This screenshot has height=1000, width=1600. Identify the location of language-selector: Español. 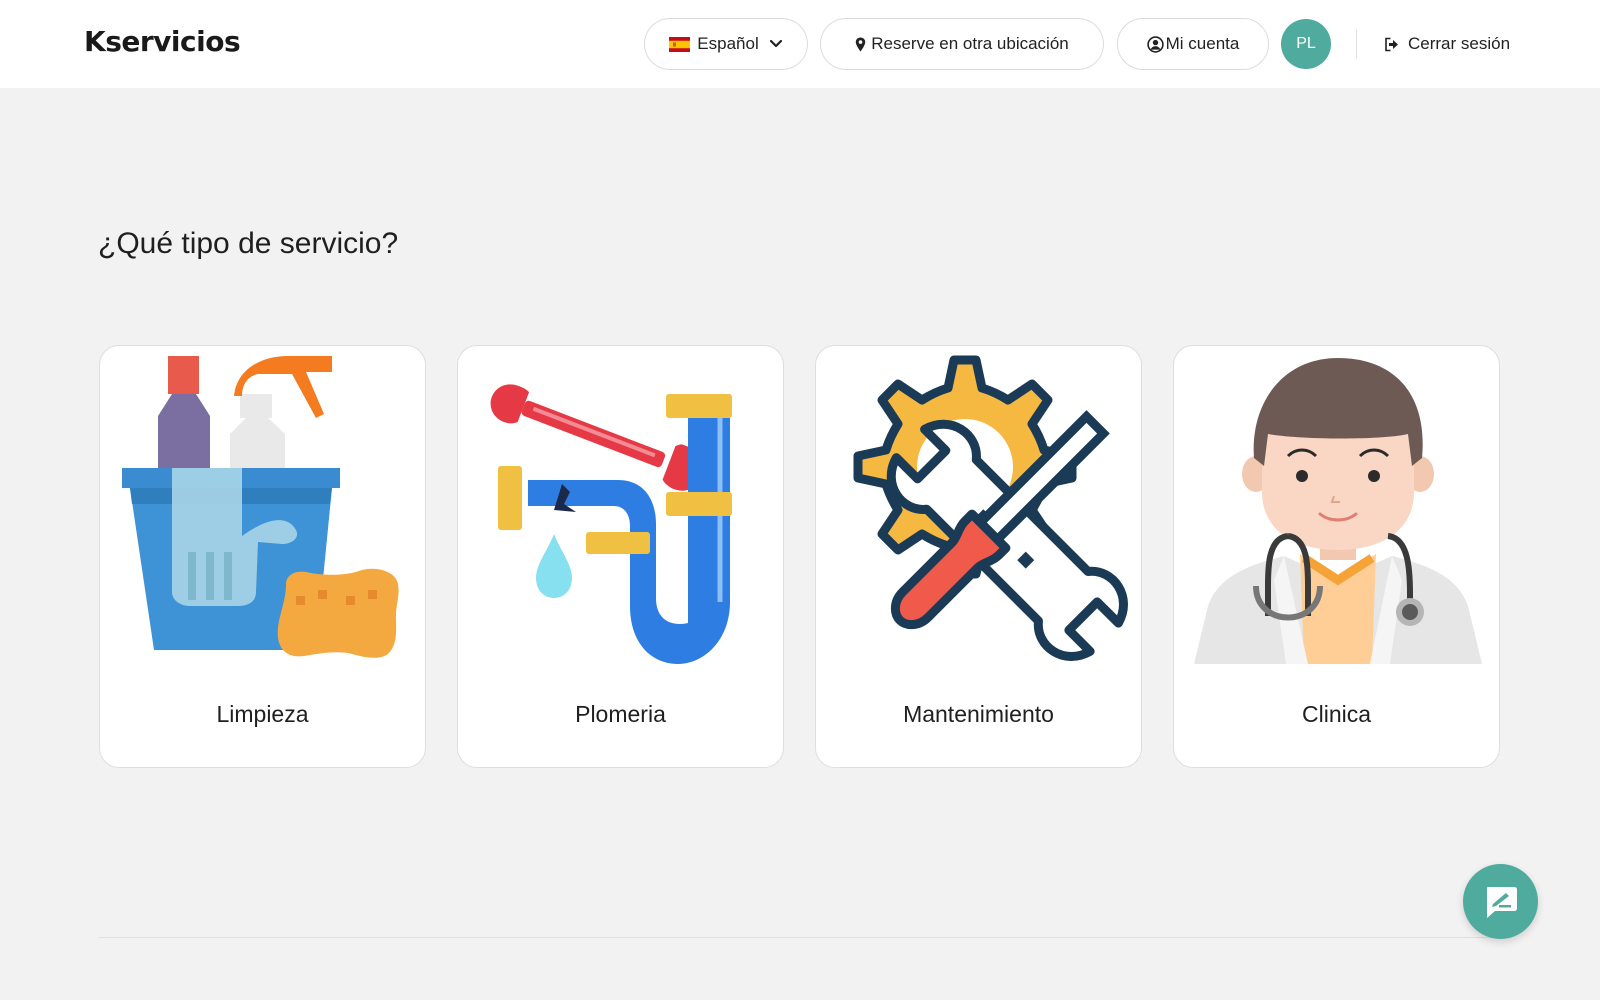
(726, 44).